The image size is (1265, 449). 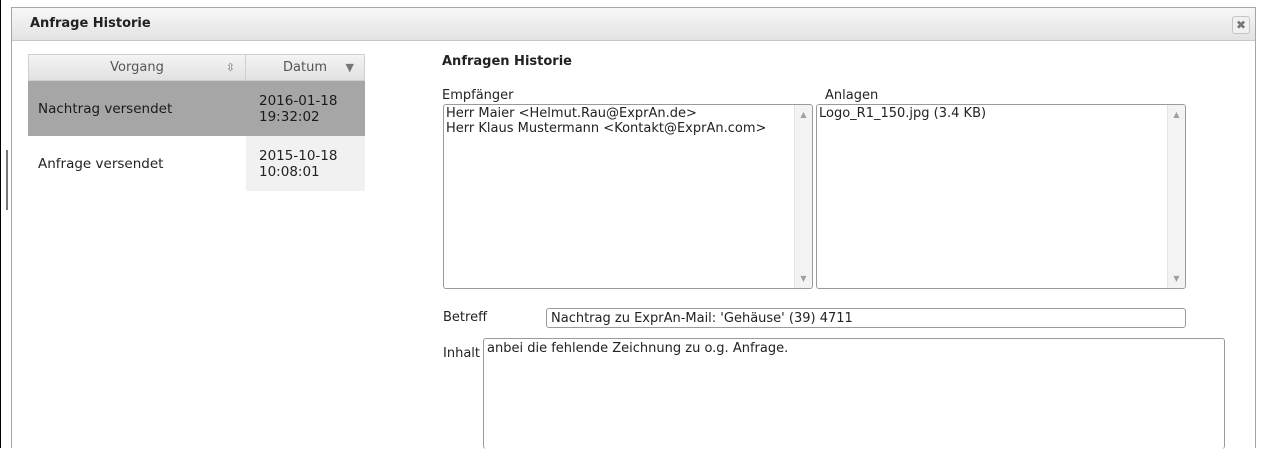 What do you see at coordinates (298, 101) in the screenshot?
I see `cell-datum-date: 2016-01-18` at bounding box center [298, 101].